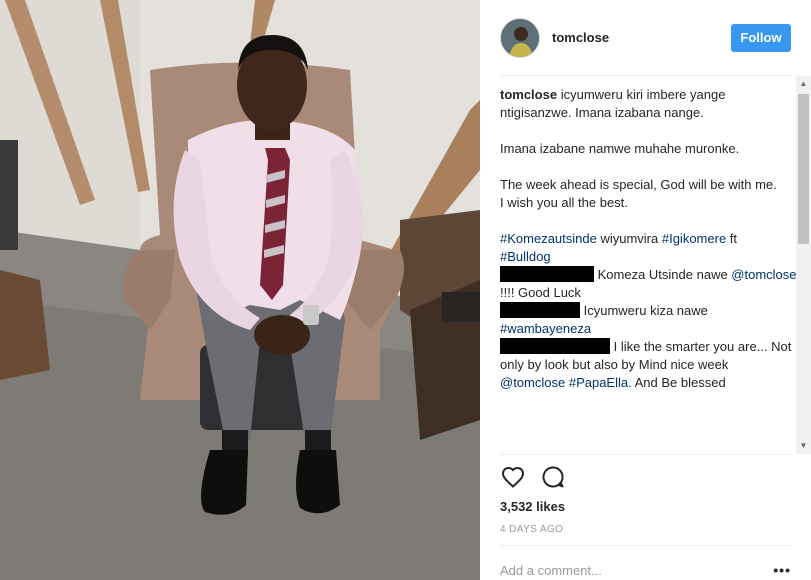 Image resolution: width=811 pixels, height=580 pixels. Describe the element at coordinates (645, 545) in the screenshot. I see `comment-divider` at that location.